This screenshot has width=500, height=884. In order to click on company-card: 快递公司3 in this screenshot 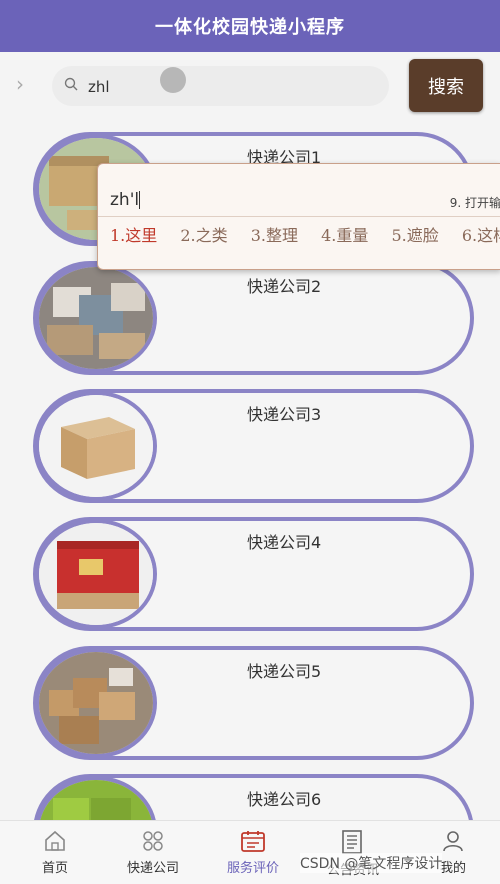, I will do `click(253, 446)`.